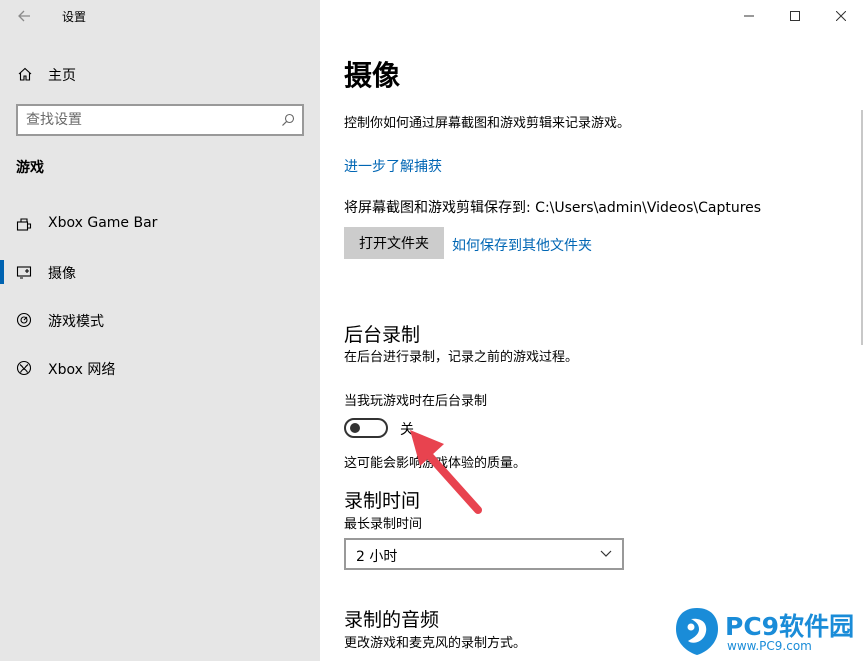  What do you see at coordinates (790, 626) in the screenshot?
I see `watermark-text: PC9软件园` at bounding box center [790, 626].